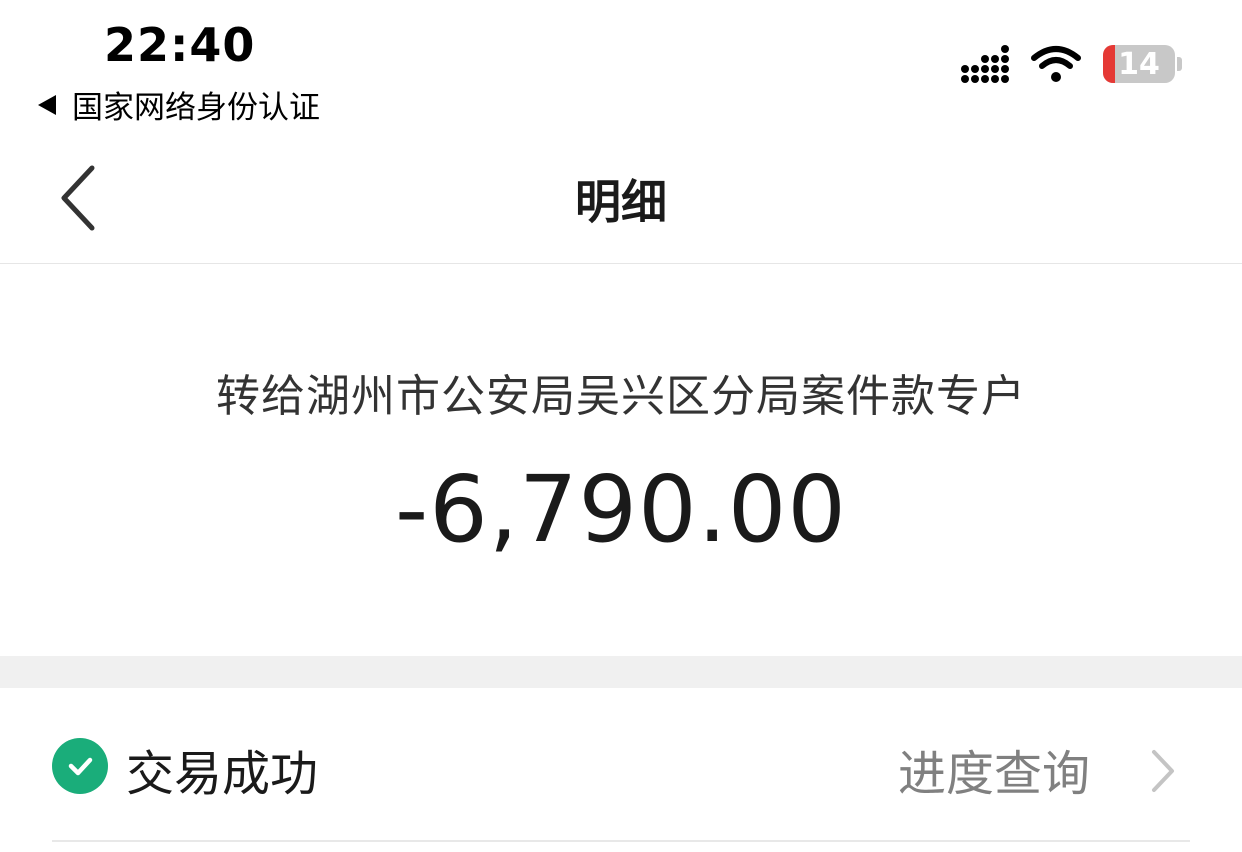 This screenshot has height=852, width=1242. What do you see at coordinates (180, 45) in the screenshot?
I see `status-time: 22:40` at bounding box center [180, 45].